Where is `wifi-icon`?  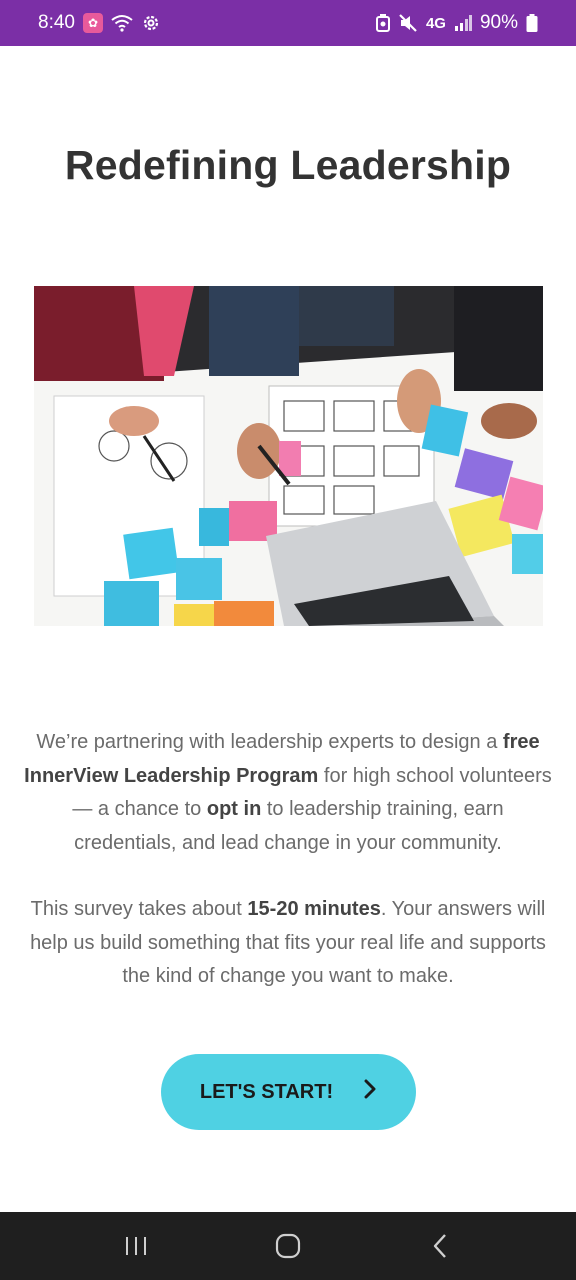
wifi-icon is located at coordinates (122, 23).